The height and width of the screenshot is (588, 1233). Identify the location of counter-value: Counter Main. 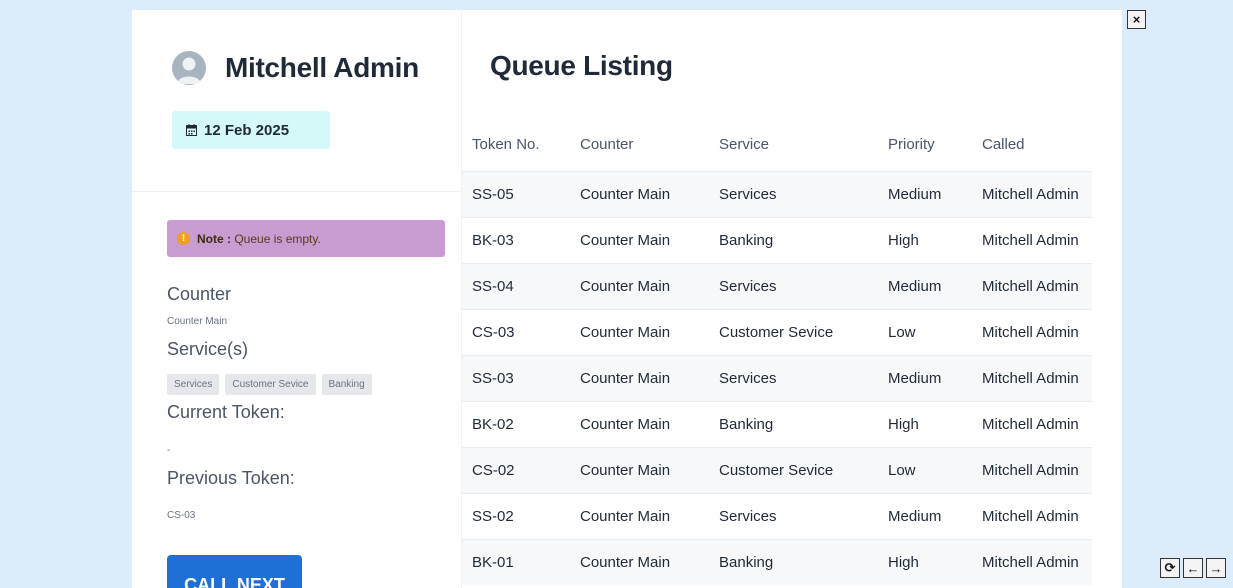
(197, 321).